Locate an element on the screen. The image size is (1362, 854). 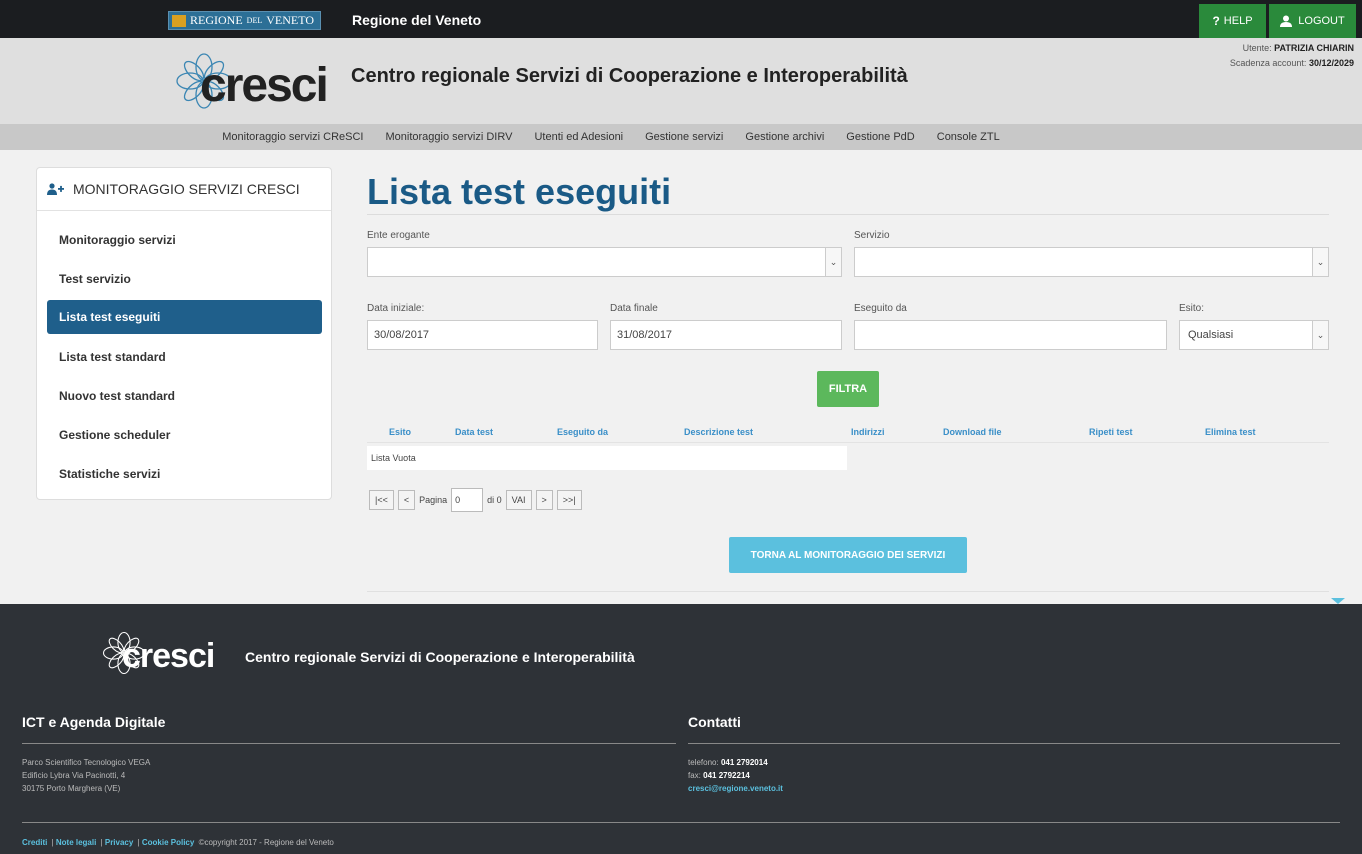
footer-email-link: cresci@regione.veneto.it is located at coordinates (735, 788).